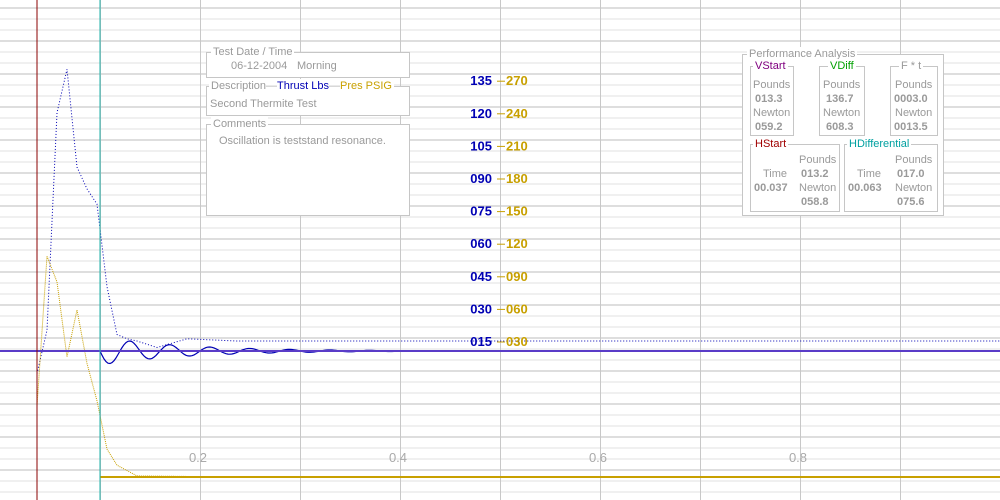 The height and width of the screenshot is (500, 1000). Describe the element at coordinates (911, 99) in the screenshot. I see `ft-pounds-value: 0003.0` at that location.